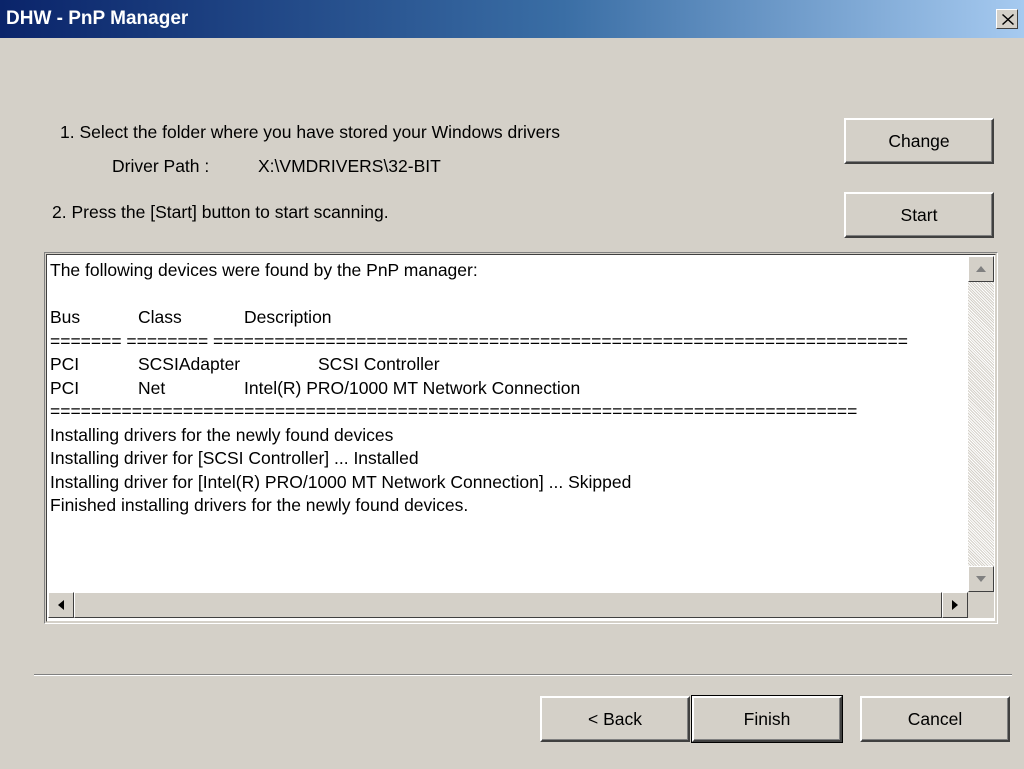  What do you see at coordinates (981, 424) in the screenshot?
I see `vertical-scrollbar` at bounding box center [981, 424].